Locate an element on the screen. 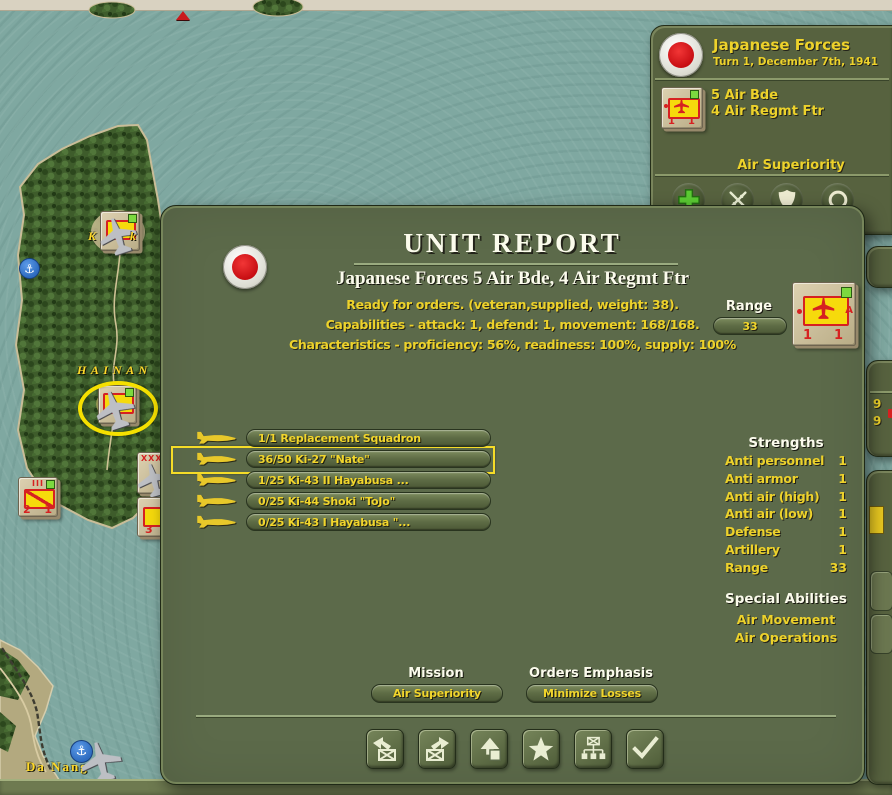 The width and height of the screenshot is (892, 795). next-unit-button is located at coordinates (437, 749).